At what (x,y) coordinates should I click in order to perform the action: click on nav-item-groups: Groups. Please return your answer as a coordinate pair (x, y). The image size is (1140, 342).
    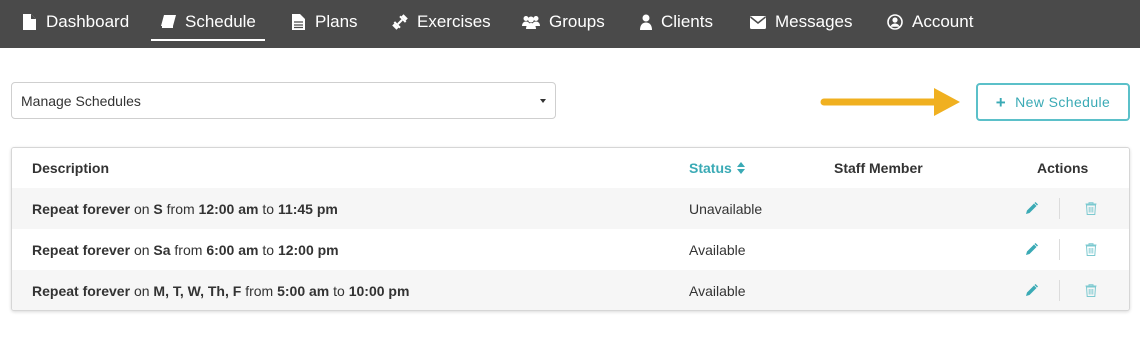
    Looking at the image, I should click on (563, 22).